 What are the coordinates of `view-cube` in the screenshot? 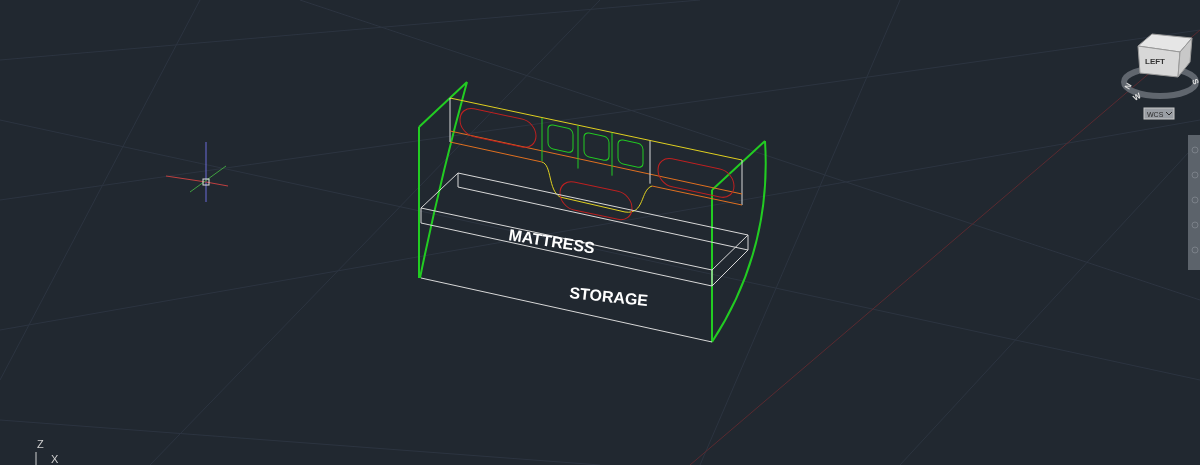 It's located at (1165, 55).